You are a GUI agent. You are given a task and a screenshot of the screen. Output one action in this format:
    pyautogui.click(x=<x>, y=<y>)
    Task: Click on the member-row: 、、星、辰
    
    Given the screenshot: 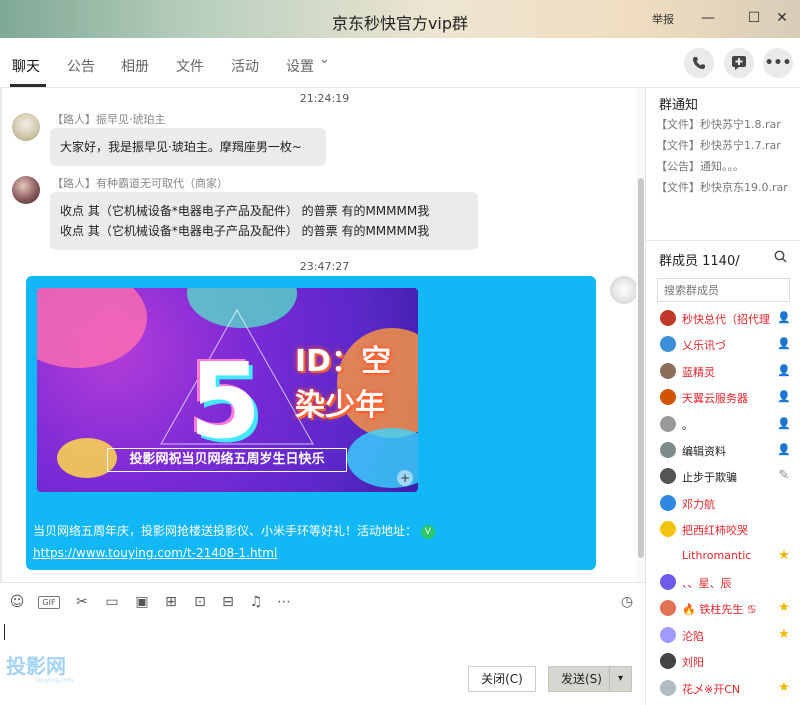 What is the action you would take?
    pyautogui.click(x=729, y=583)
    